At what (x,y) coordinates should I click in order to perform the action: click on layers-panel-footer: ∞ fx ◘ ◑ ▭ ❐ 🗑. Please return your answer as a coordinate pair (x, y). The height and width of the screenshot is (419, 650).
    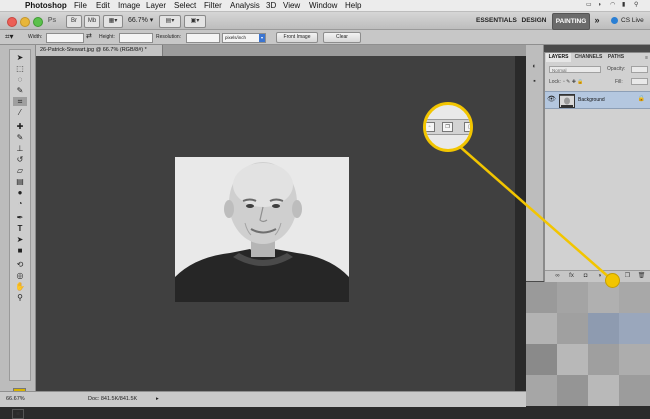
    Looking at the image, I should click on (597, 276).